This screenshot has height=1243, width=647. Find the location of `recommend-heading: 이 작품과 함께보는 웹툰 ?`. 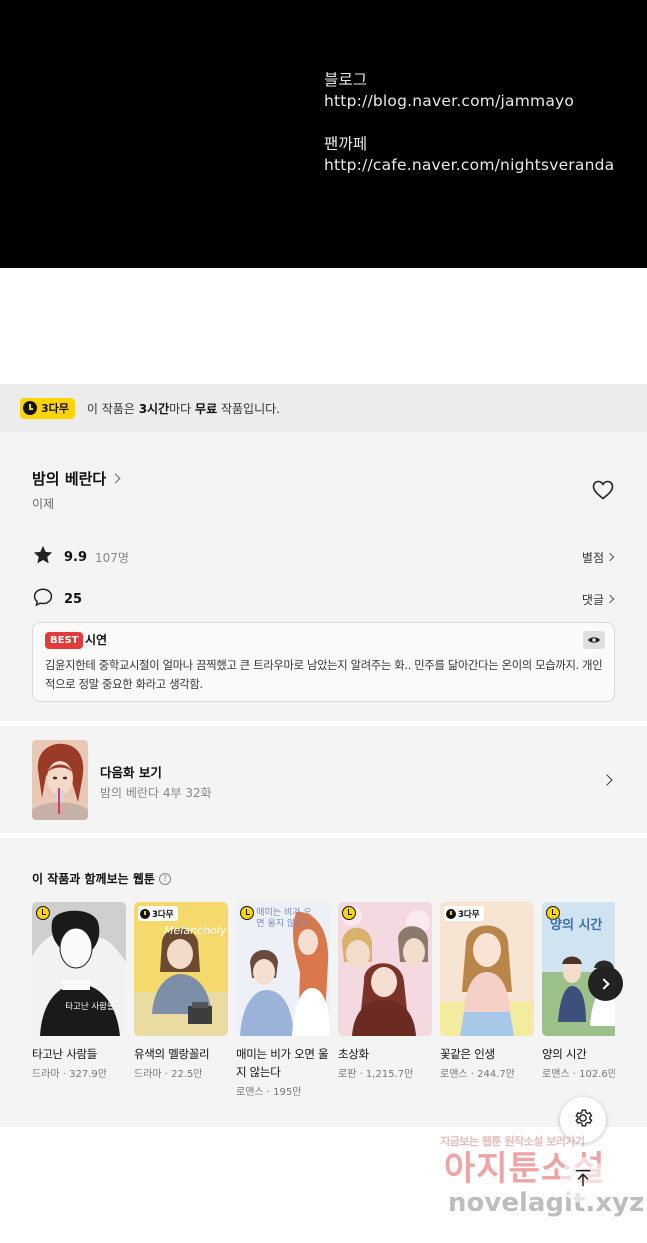

recommend-heading: 이 작품과 함께보는 웹툰 ? is located at coordinates (101, 878).